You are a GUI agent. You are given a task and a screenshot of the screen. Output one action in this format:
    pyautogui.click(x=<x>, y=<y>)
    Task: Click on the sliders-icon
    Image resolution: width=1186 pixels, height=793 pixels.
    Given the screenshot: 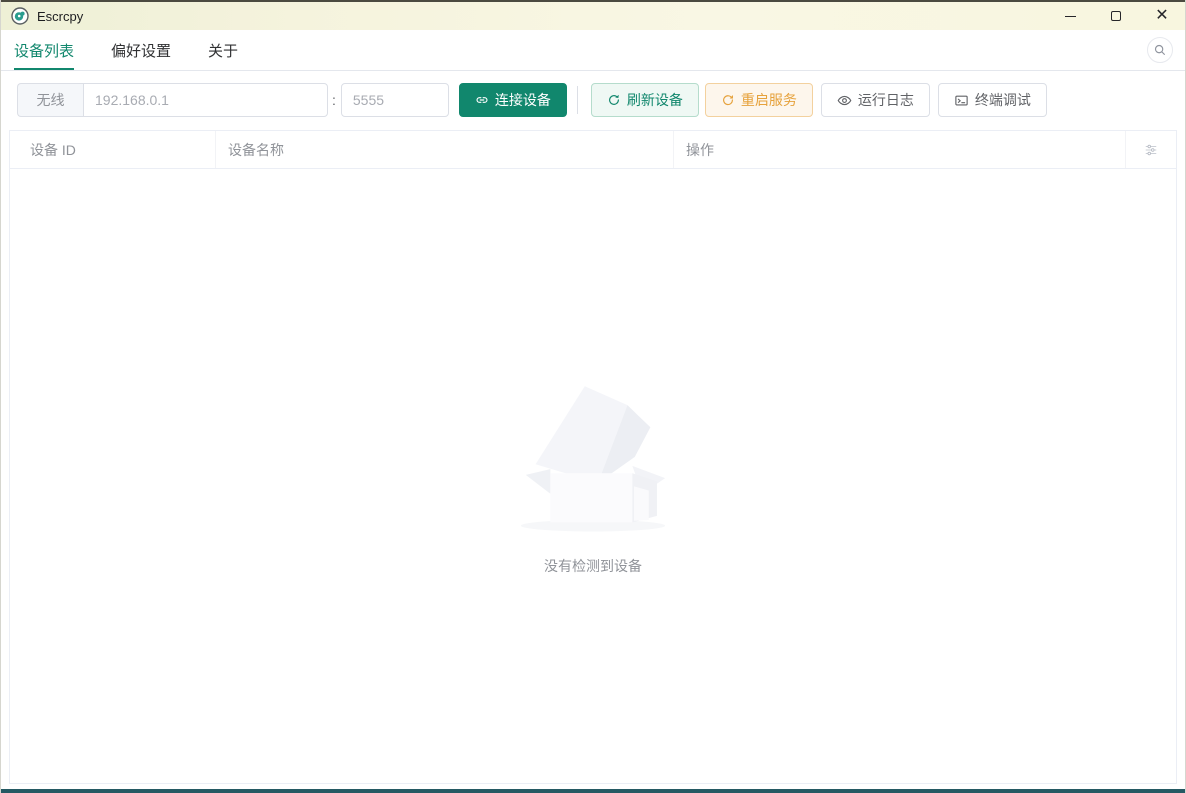 What is the action you would take?
    pyautogui.click(x=1151, y=149)
    